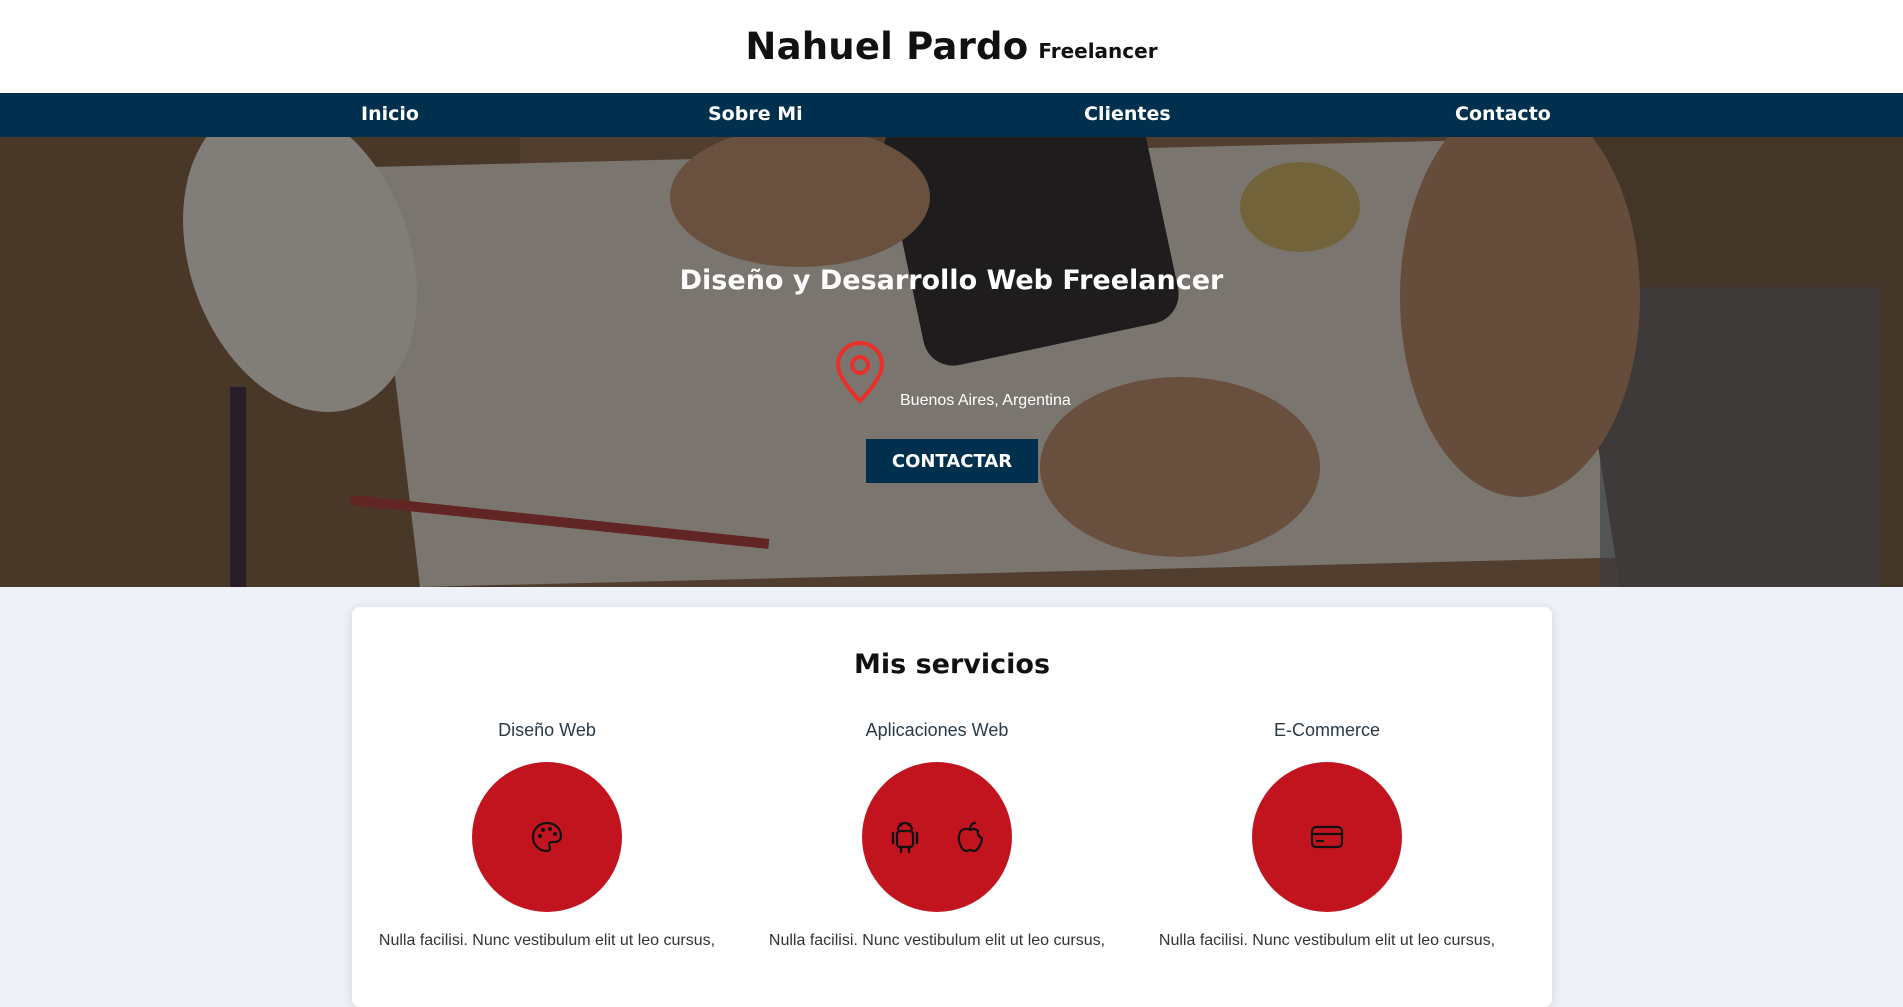  I want to click on nav-item-inicio: Inicio, so click(390, 114).